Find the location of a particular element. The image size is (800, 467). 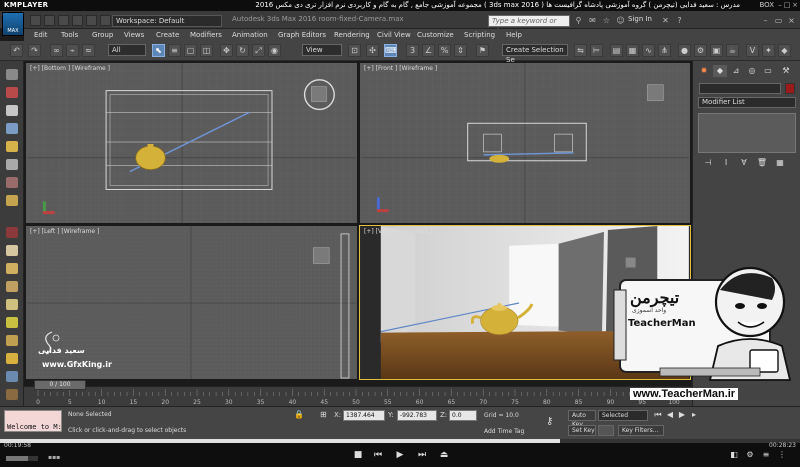

open-file-icon is located at coordinates (49, 20).